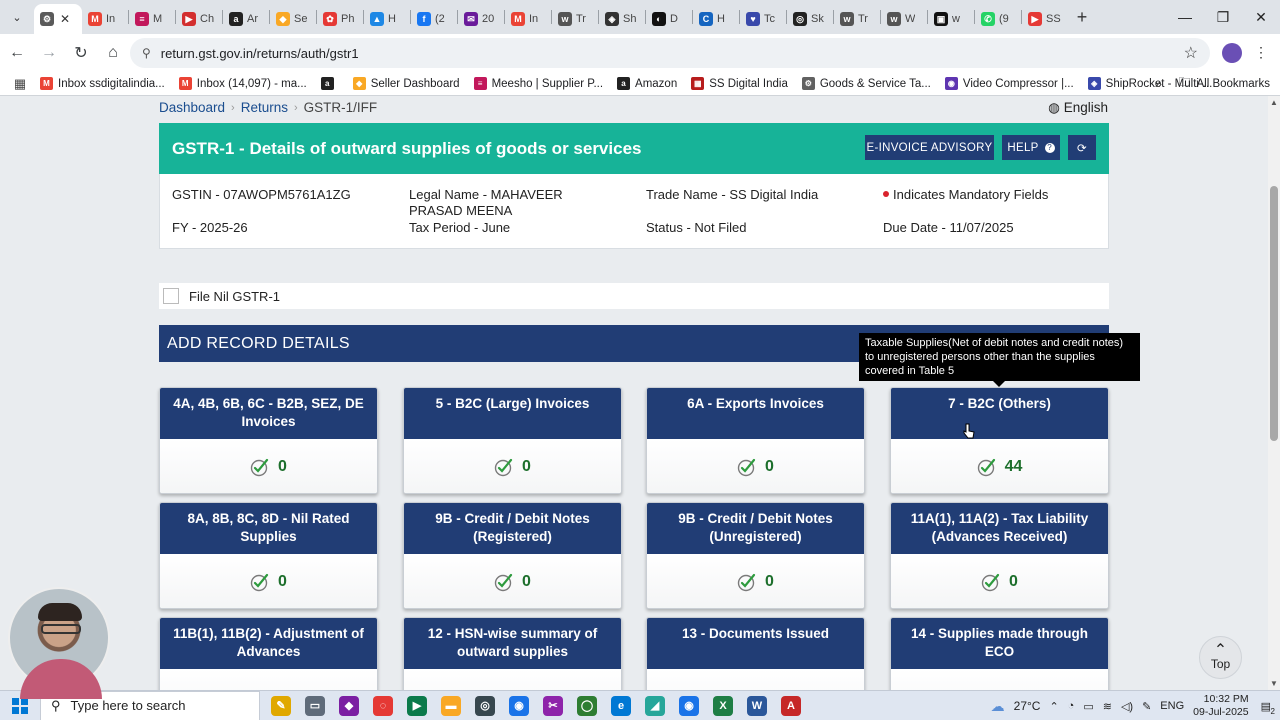  I want to click on browser-tab: ◐ D, so click(669, 19).